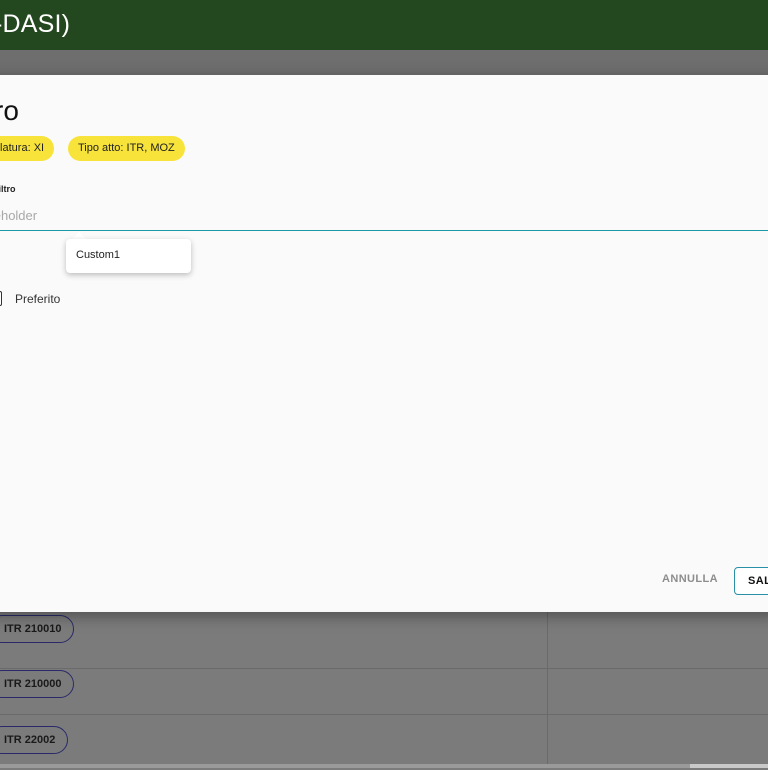 The image size is (768, 770). What do you see at coordinates (35, 24) in the screenshot?
I see `app-title: -DASI)` at bounding box center [35, 24].